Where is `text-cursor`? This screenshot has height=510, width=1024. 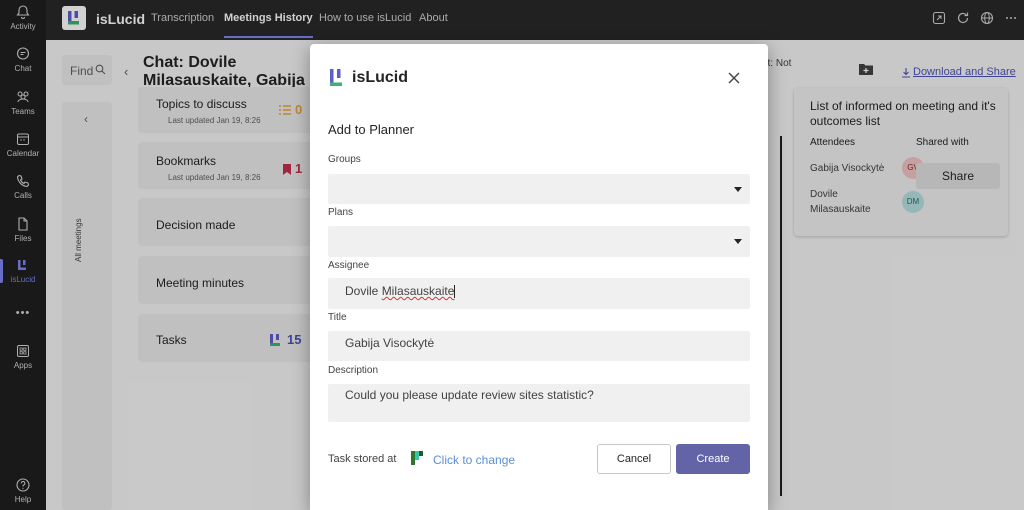 text-cursor is located at coordinates (455, 292).